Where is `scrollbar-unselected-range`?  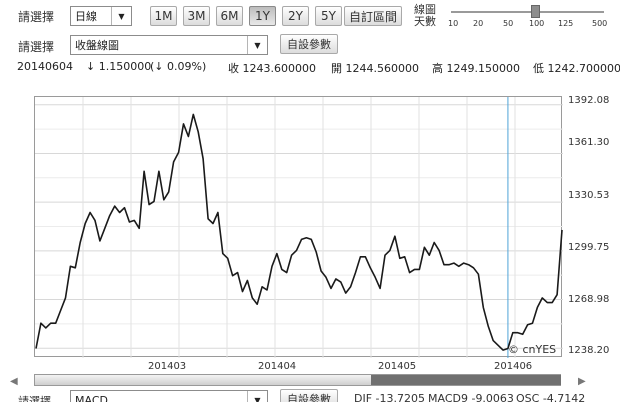
scrollbar-unselected-range is located at coordinates (203, 380).